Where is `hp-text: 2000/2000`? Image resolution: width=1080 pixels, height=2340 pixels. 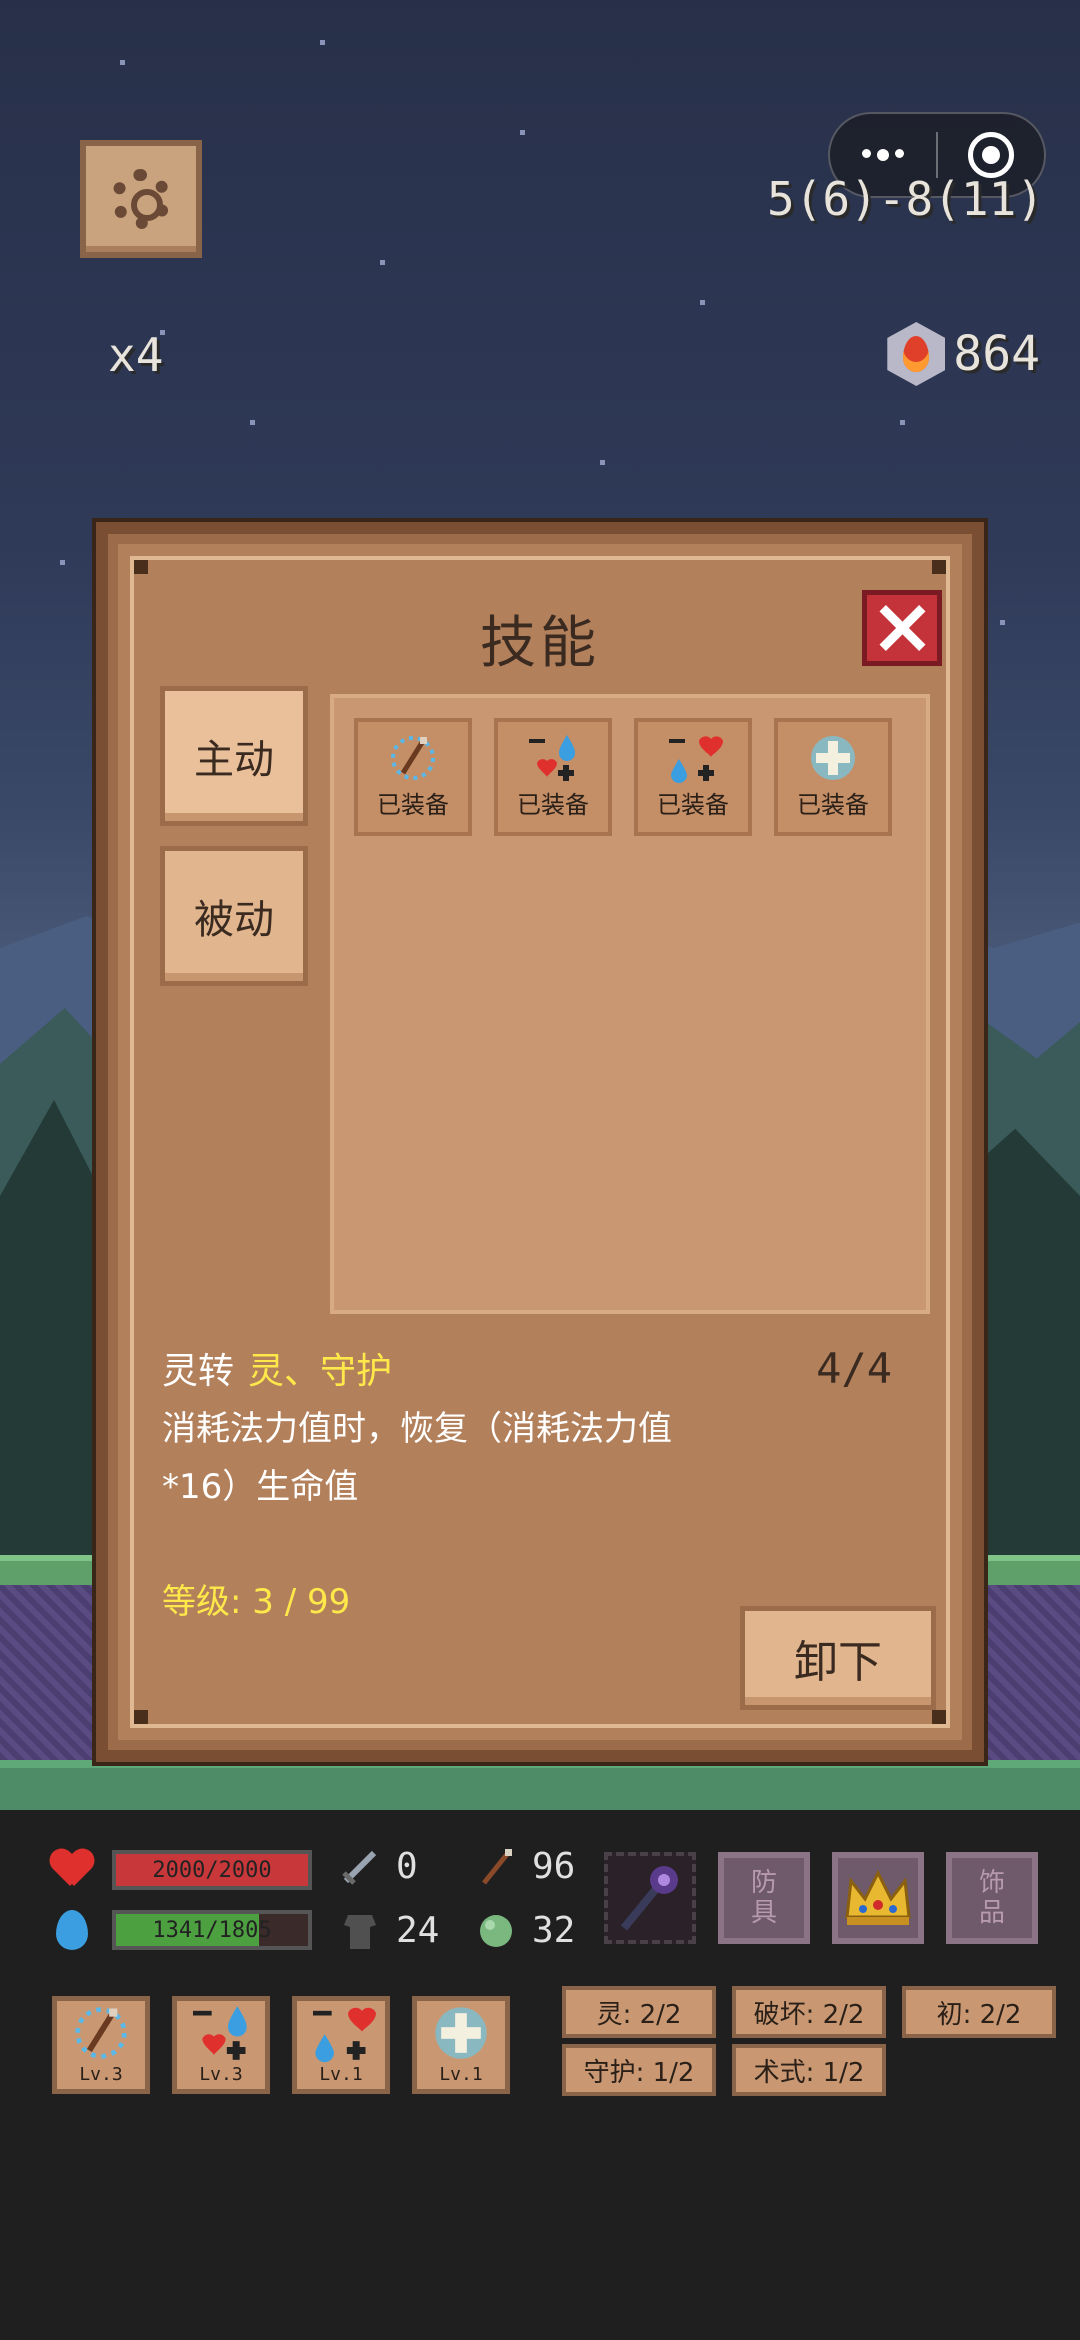 hp-text: 2000/2000 is located at coordinates (212, 1870).